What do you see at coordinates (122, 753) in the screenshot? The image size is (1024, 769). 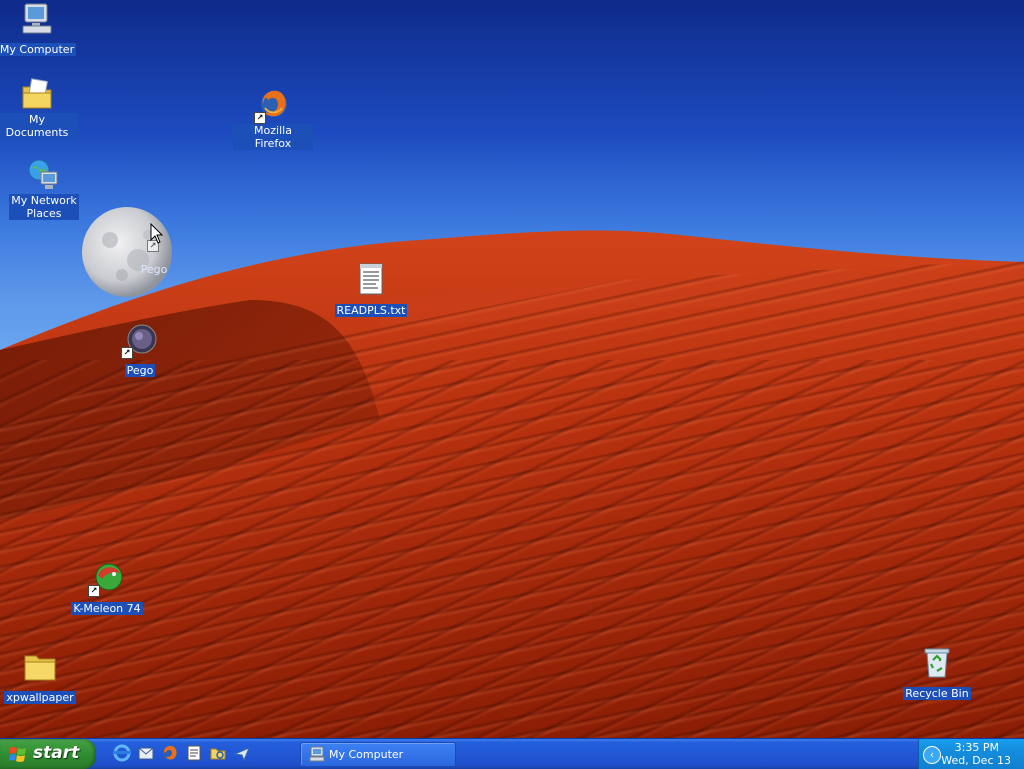 I see `ie-icon` at bounding box center [122, 753].